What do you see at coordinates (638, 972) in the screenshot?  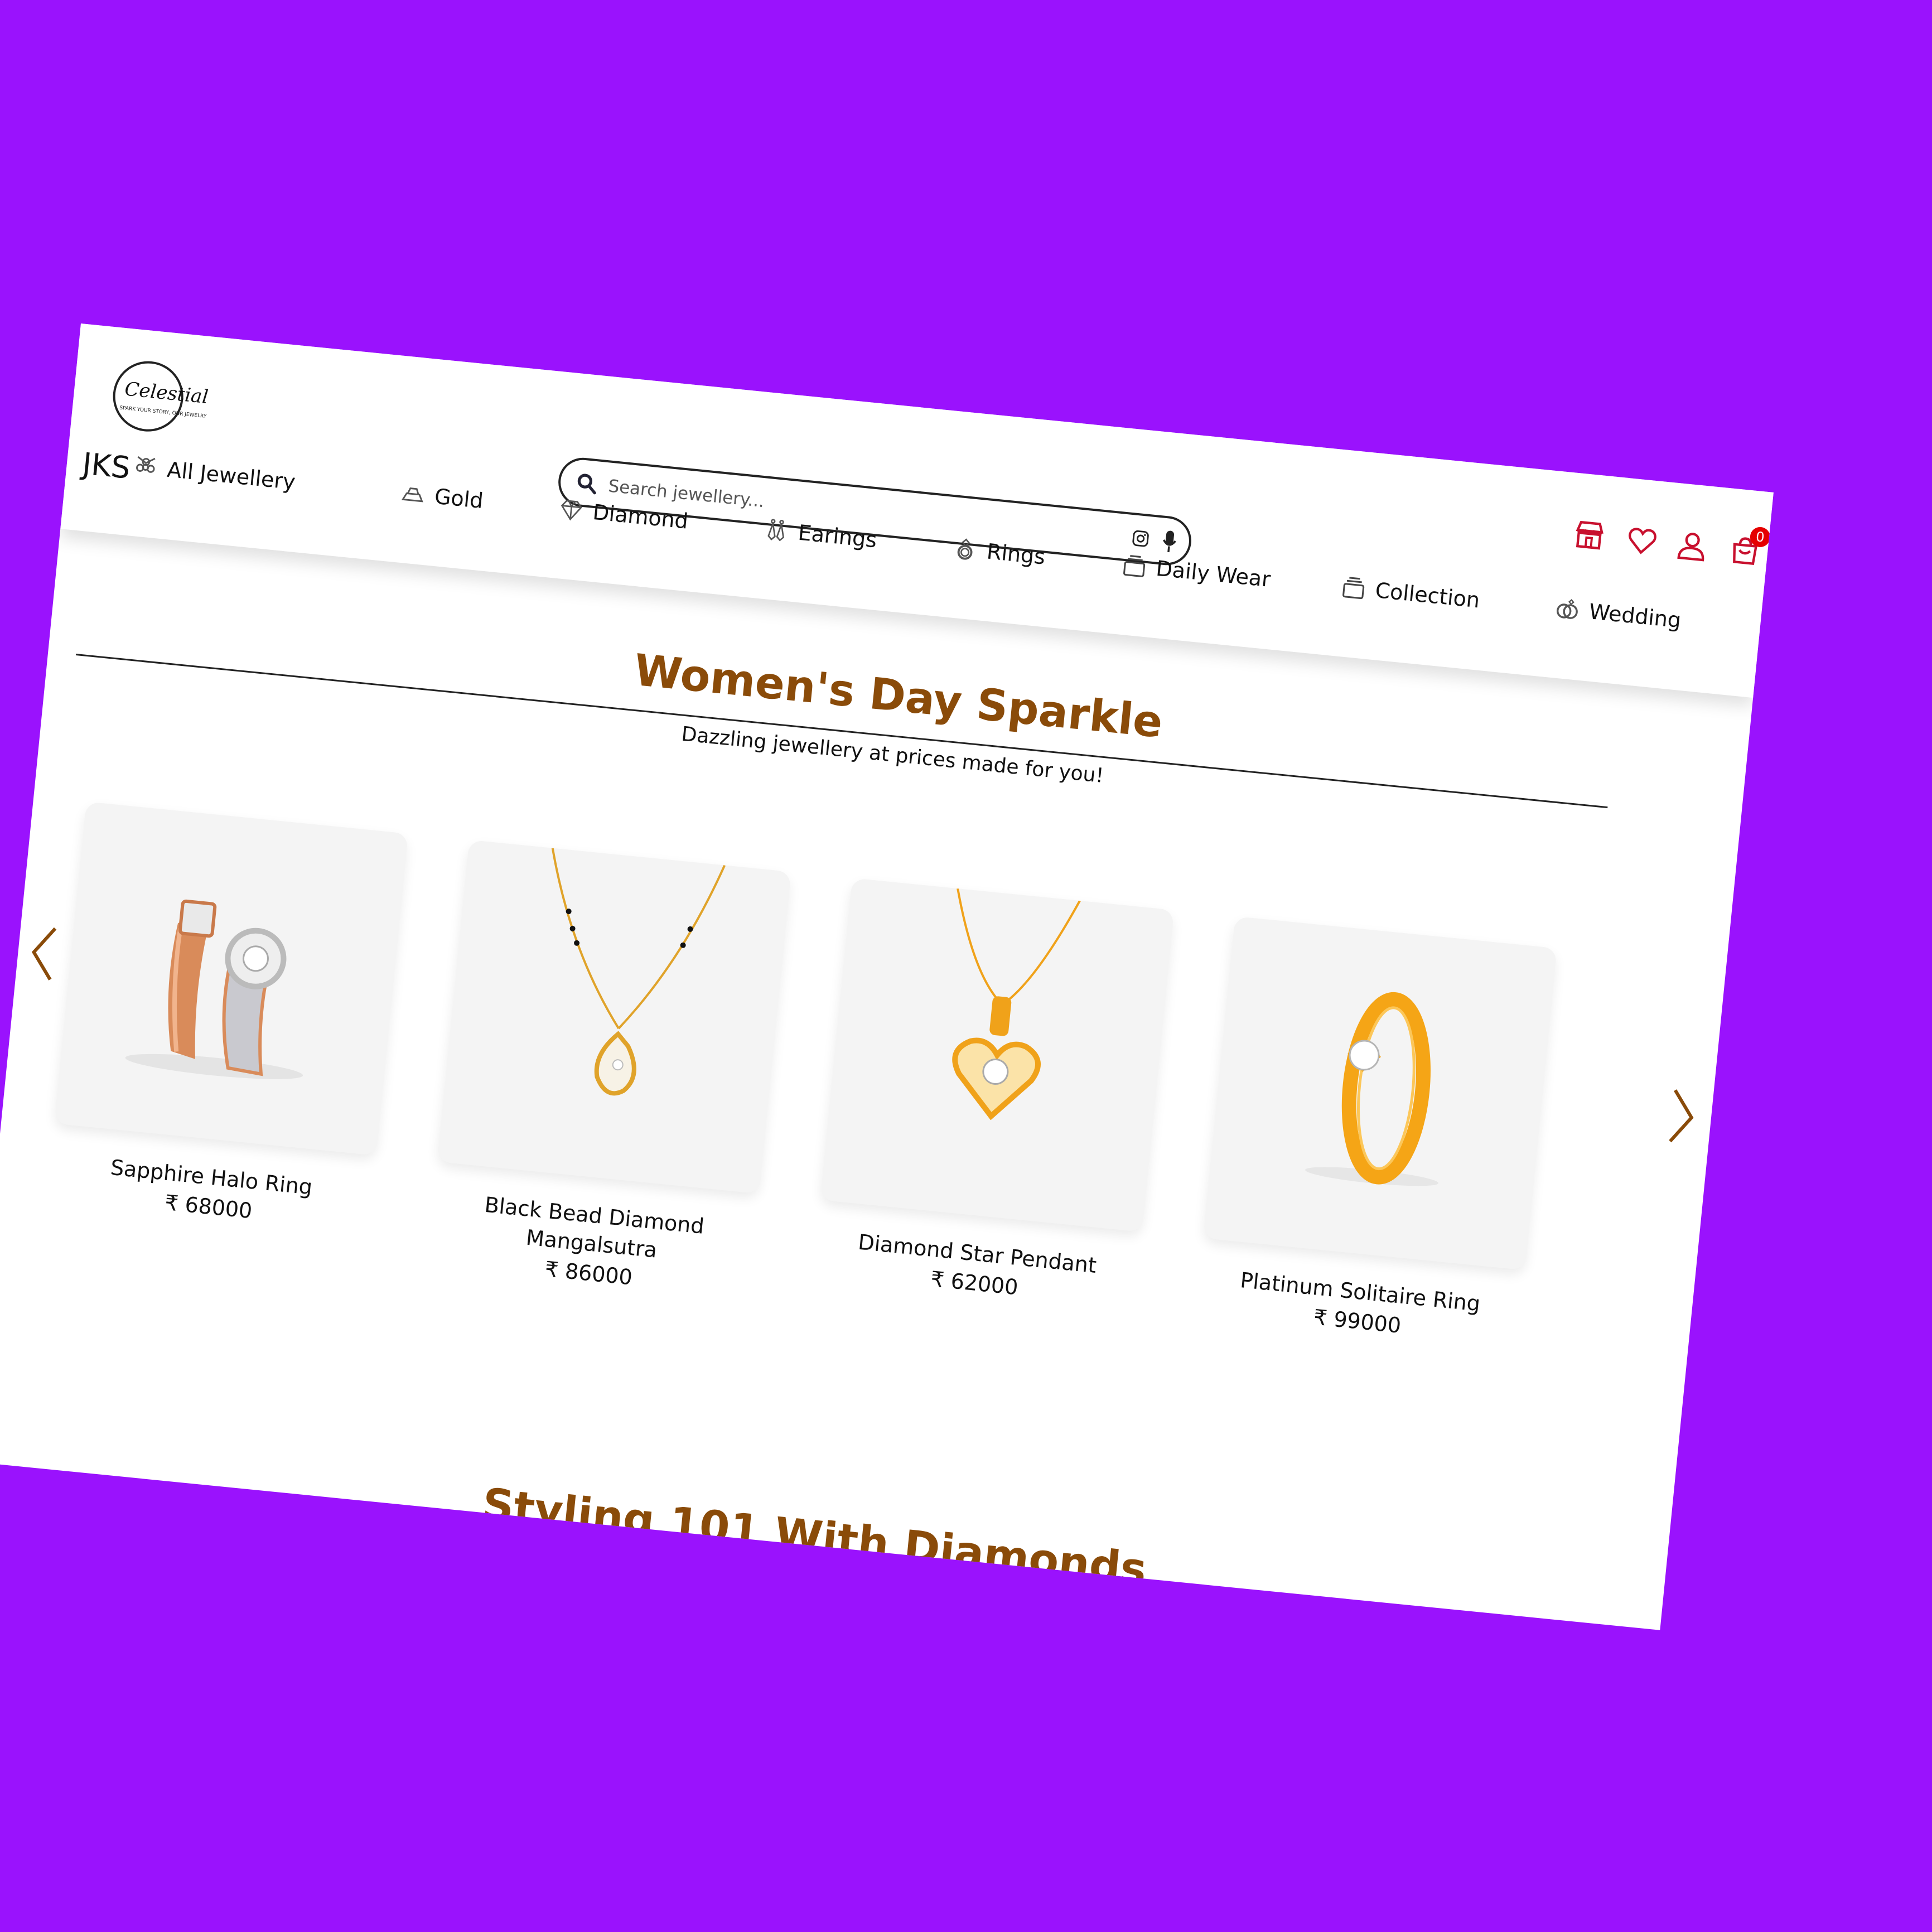 I see `mangalsutra-necklace-image` at bounding box center [638, 972].